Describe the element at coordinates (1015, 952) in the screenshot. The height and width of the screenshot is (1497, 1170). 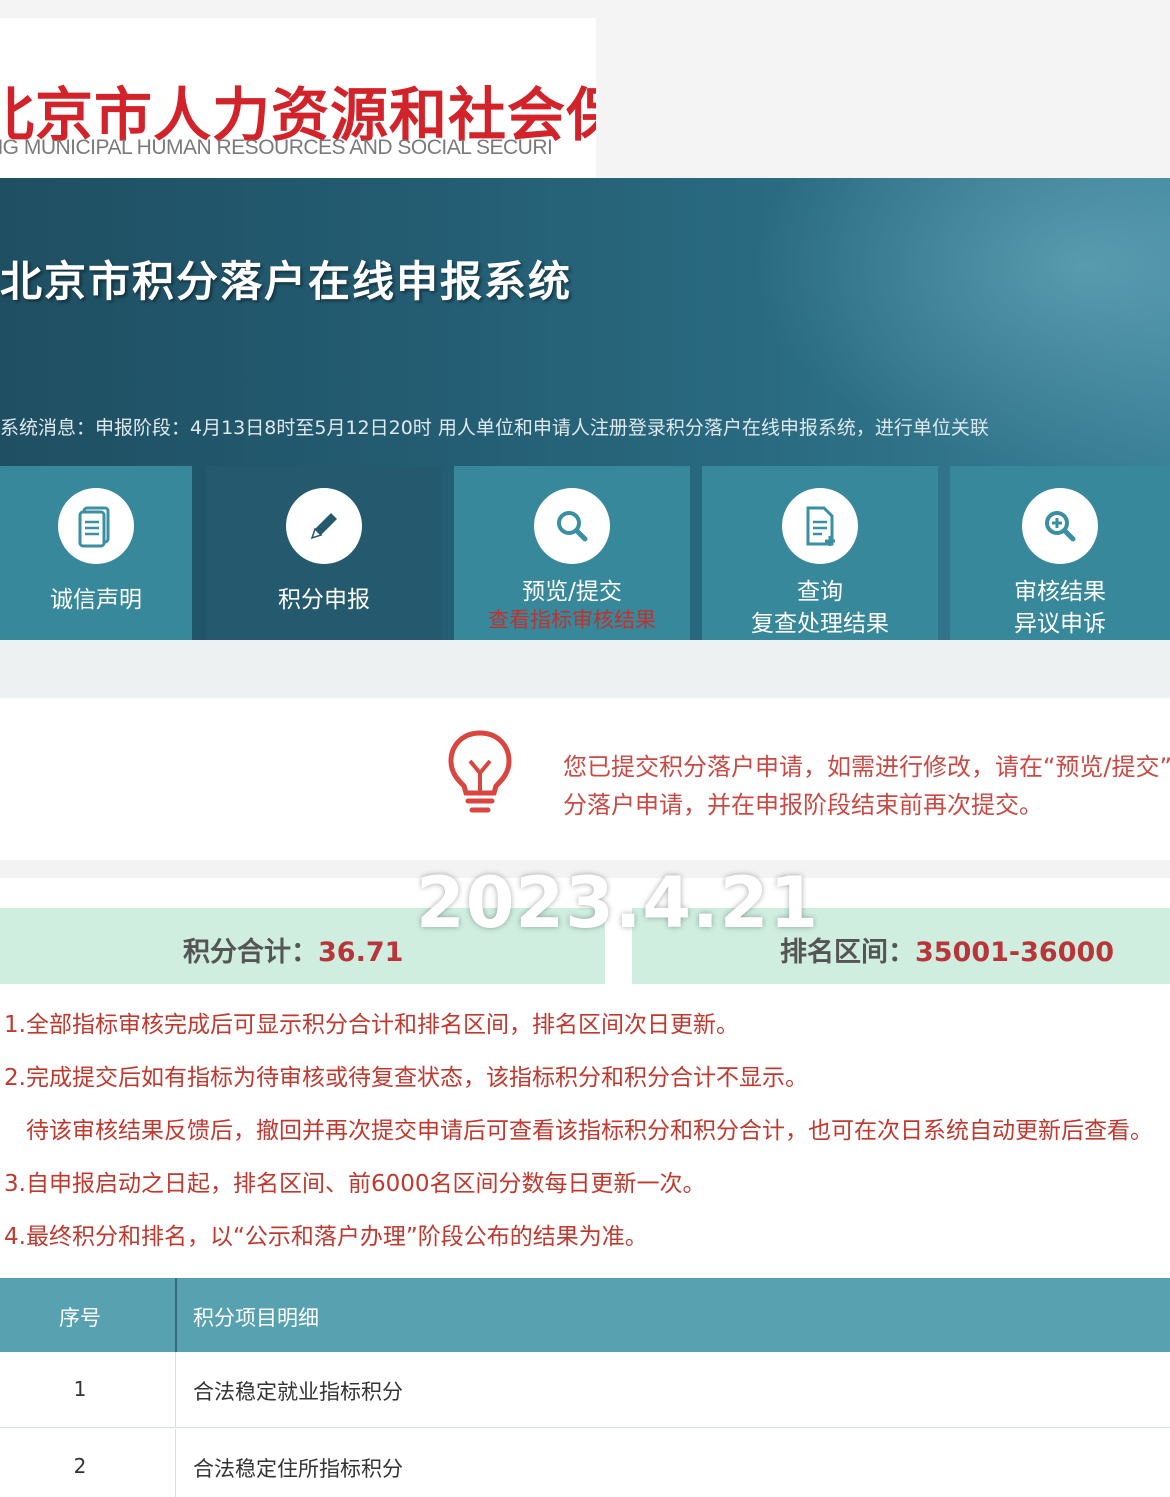
I see `rank-range-value: 35001-36000` at that location.